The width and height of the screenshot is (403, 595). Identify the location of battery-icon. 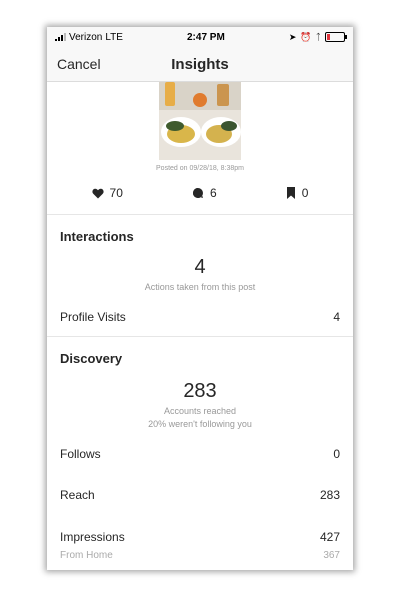
(336, 37).